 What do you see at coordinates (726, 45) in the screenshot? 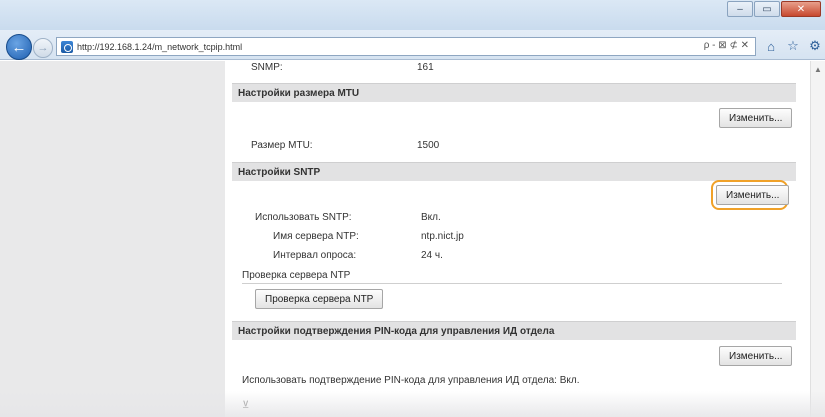
I see `address-tools: ρ - ⊠ ⊄ ✕` at bounding box center [726, 45].